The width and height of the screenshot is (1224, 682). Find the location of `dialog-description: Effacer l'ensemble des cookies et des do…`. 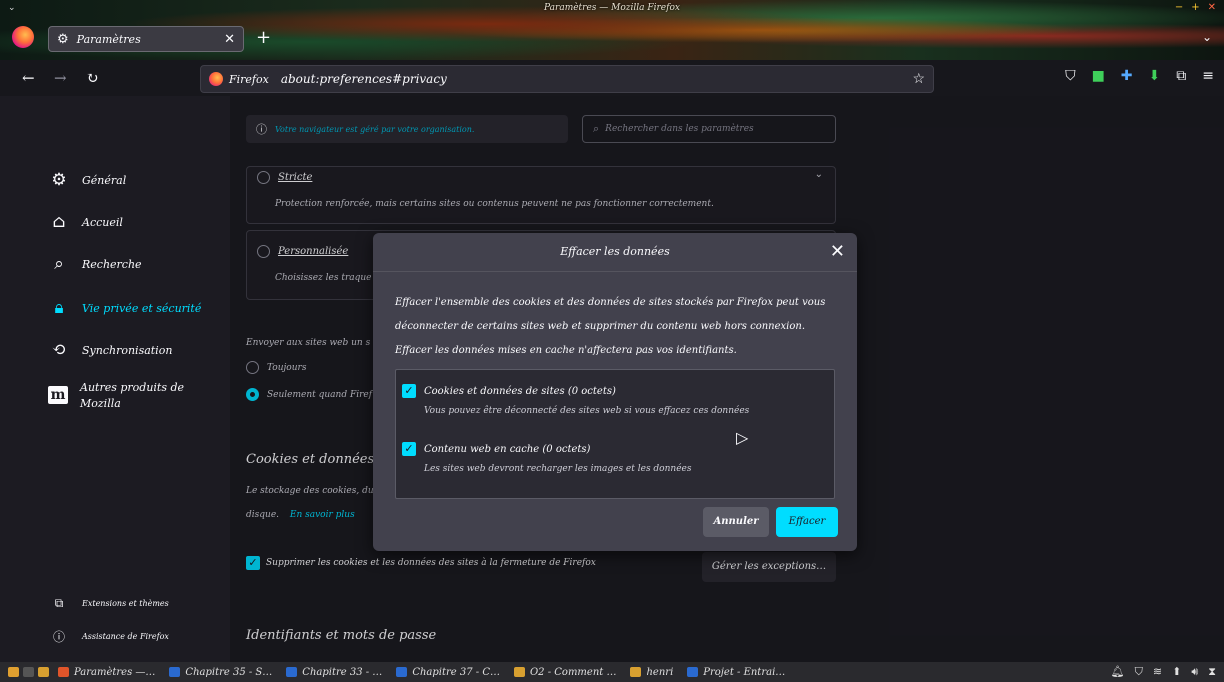

dialog-description: Effacer l'ensemble des cookies et des do… is located at coordinates (610, 326).